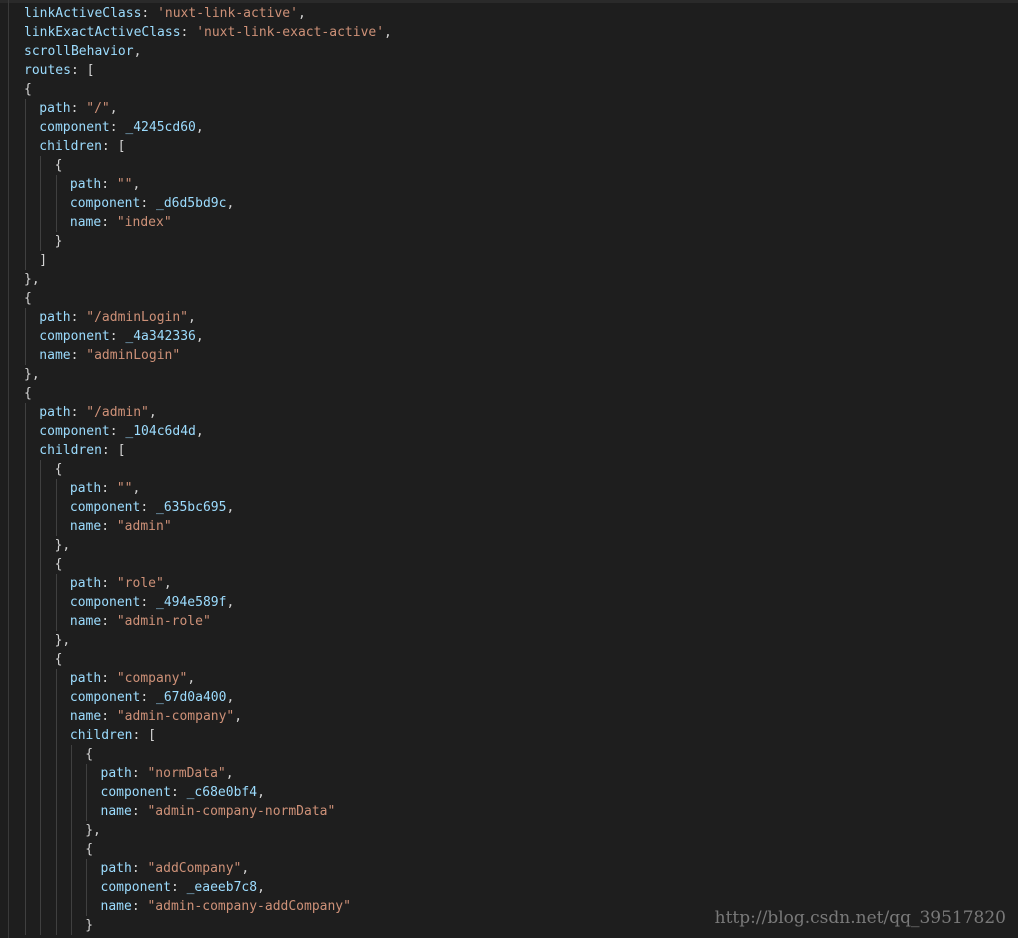 Image resolution: width=1018 pixels, height=938 pixels. I want to click on code-line: component: _d6d5bd9c,, so click(208, 203).